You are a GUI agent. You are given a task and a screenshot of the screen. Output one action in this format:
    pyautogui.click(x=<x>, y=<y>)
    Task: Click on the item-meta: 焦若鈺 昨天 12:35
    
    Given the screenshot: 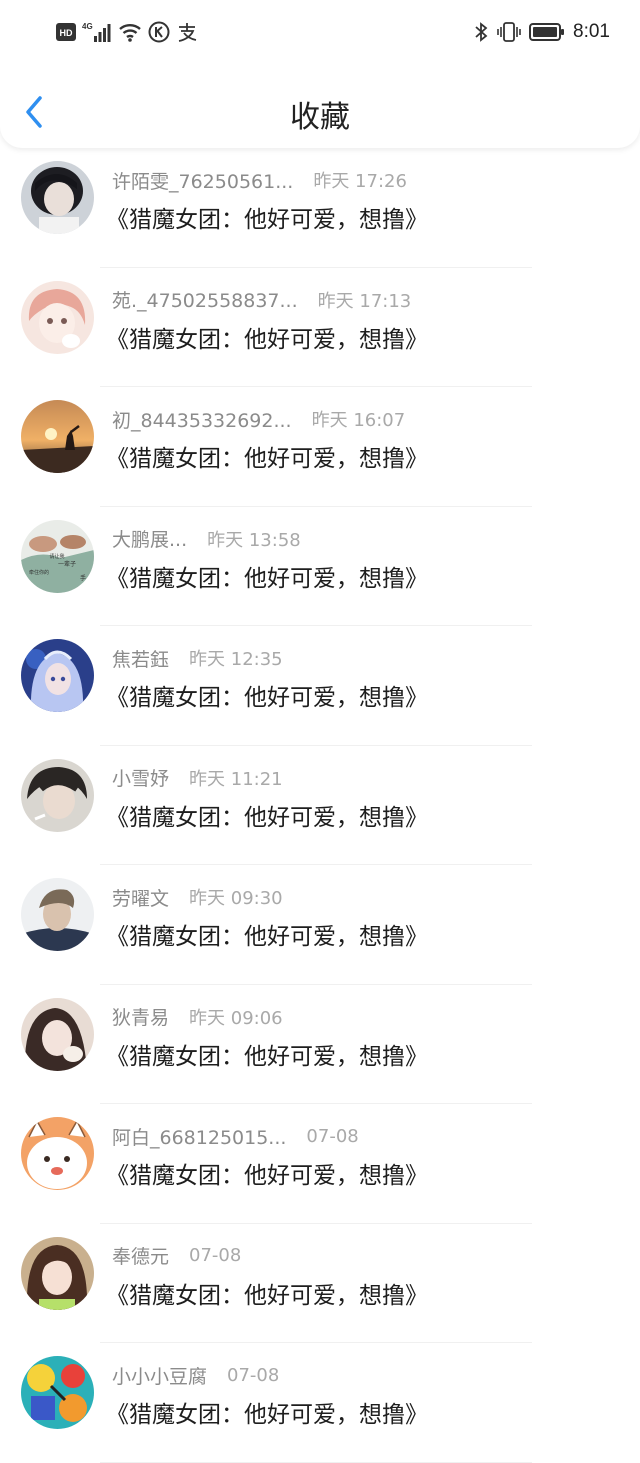 What is the action you would take?
    pyautogui.click(x=197, y=658)
    